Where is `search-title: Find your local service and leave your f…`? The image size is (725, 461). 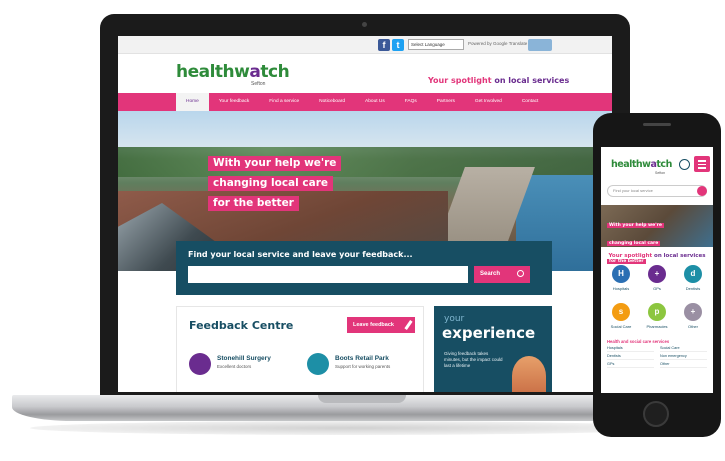 search-title: Find your local service and leave your f… is located at coordinates (300, 254).